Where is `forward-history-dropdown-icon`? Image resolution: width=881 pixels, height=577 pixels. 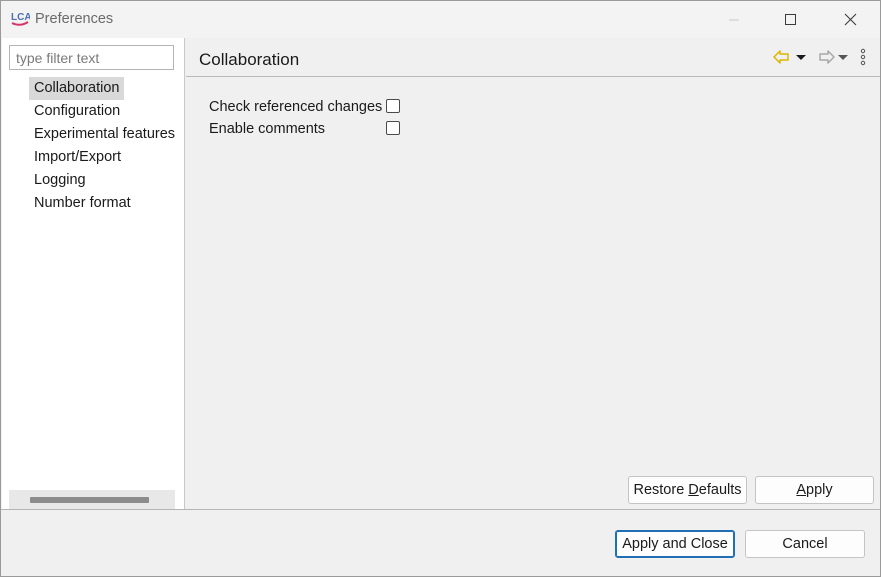 forward-history-dropdown-icon is located at coordinates (843, 57).